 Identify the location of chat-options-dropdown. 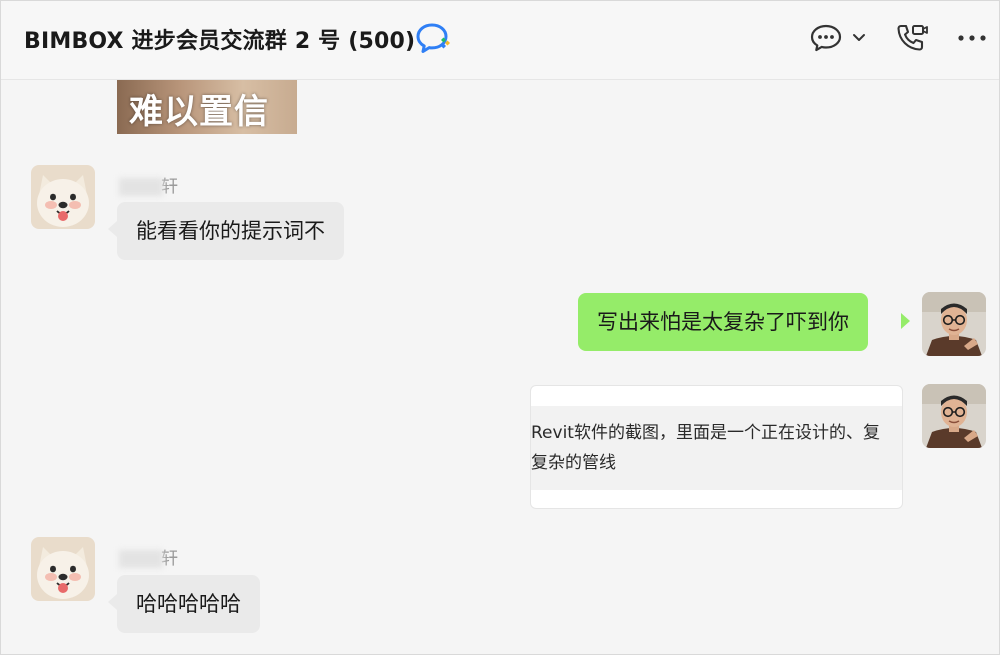
(859, 38).